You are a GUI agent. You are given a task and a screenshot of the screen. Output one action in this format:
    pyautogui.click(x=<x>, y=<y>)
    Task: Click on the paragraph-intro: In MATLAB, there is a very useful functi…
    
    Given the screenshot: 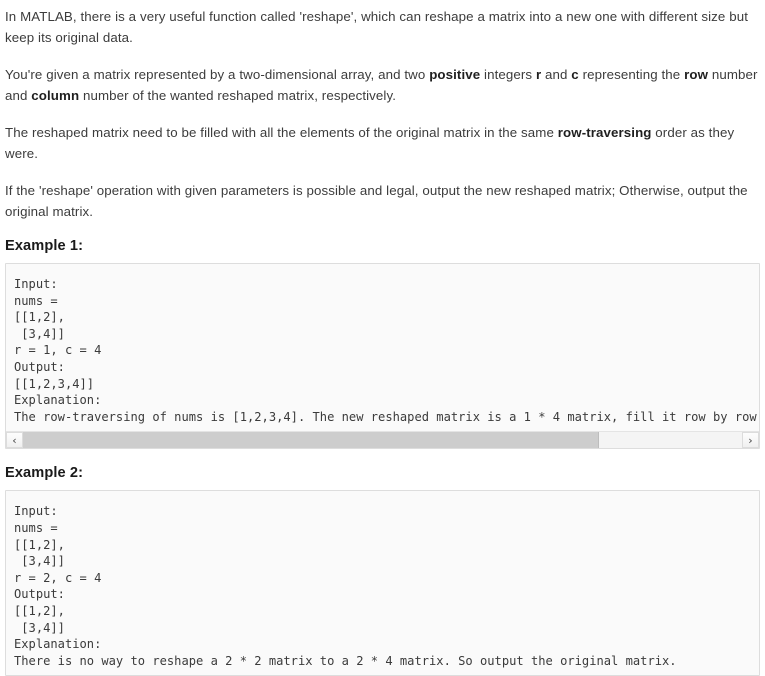 What is the action you would take?
    pyautogui.click(x=382, y=24)
    